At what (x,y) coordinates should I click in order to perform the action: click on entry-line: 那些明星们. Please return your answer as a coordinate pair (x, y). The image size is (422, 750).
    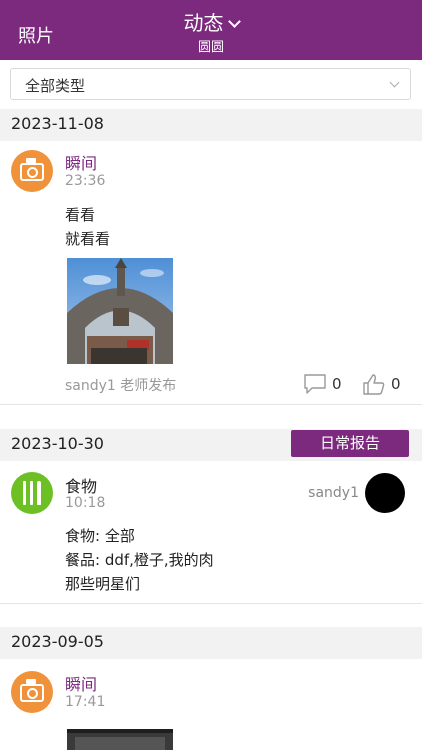
    Looking at the image, I should click on (103, 584).